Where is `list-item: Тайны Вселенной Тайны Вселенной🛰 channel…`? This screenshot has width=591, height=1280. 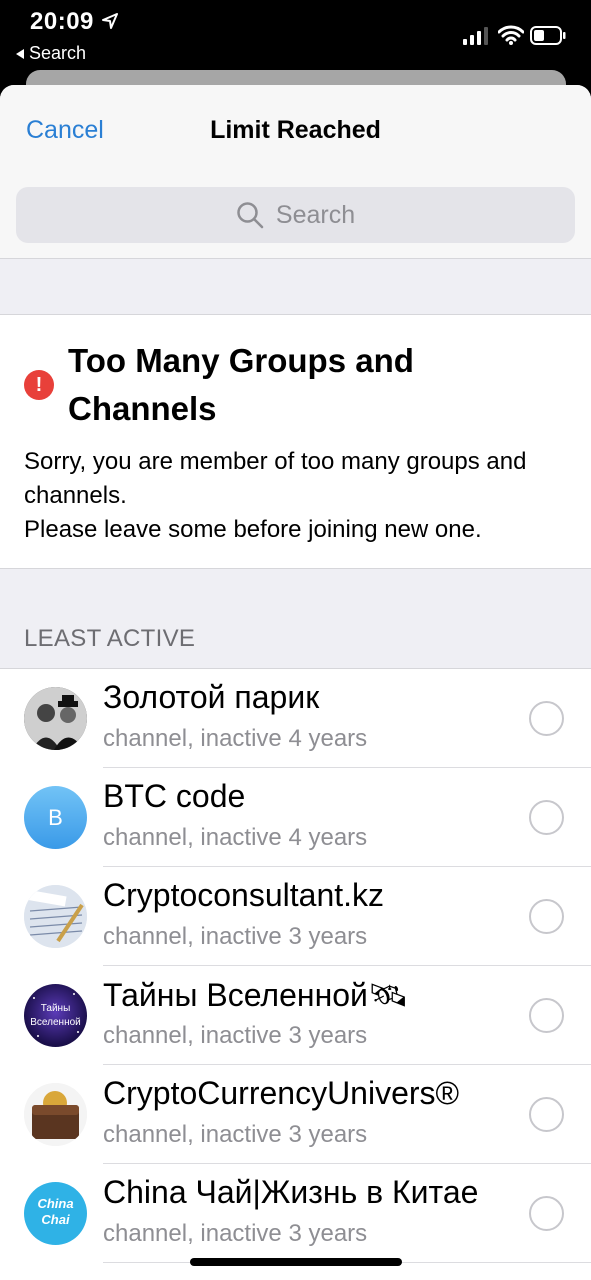
list-item: Тайны Вселенной Тайны Вселенной🛰 channel… is located at coordinates (295, 1015).